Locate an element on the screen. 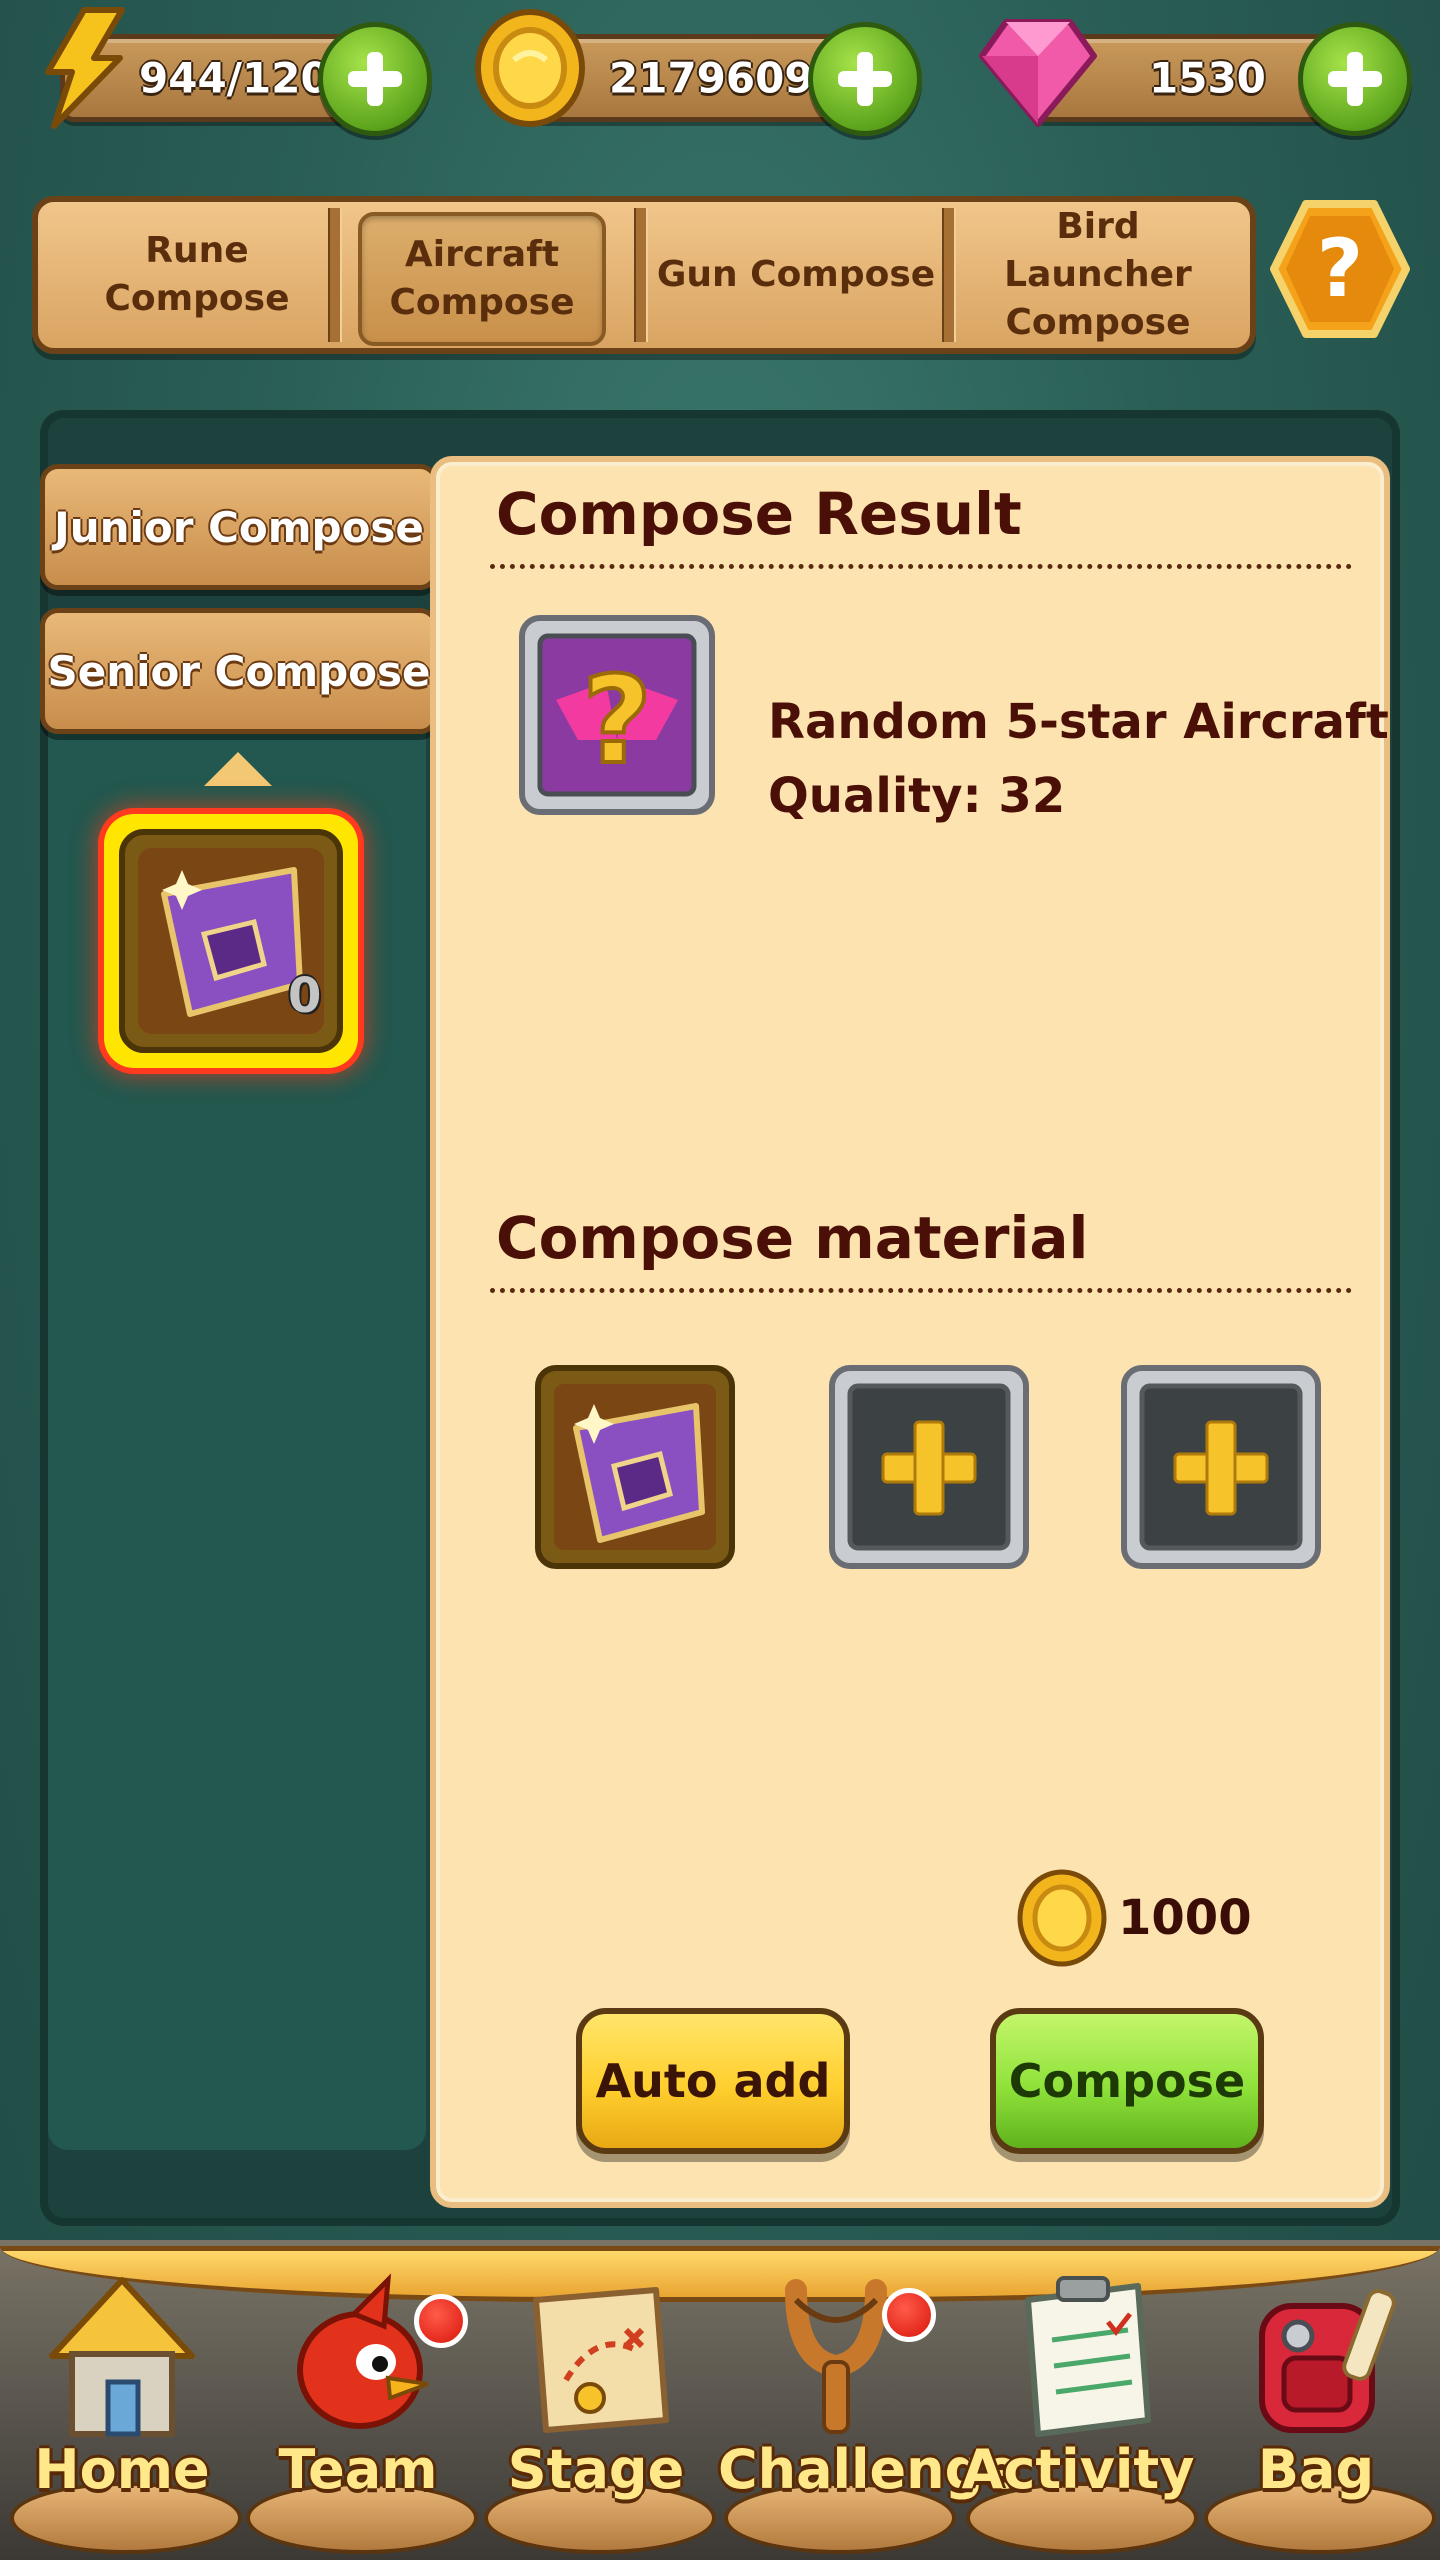 This screenshot has width=1440, height=2560. tab-bird-launcher-compose: Bird Launcher Compose is located at coordinates (1098, 274).